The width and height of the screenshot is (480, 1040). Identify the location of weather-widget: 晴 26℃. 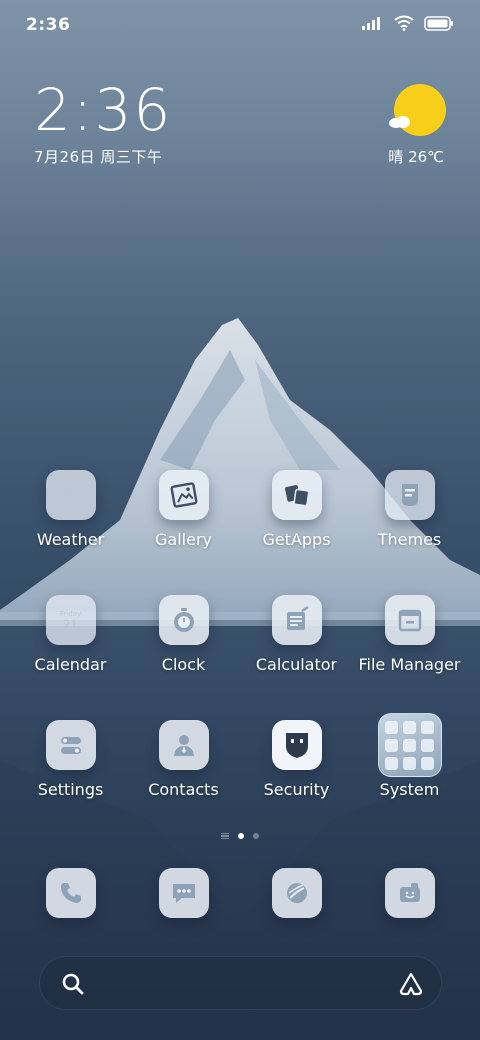
(410, 125).